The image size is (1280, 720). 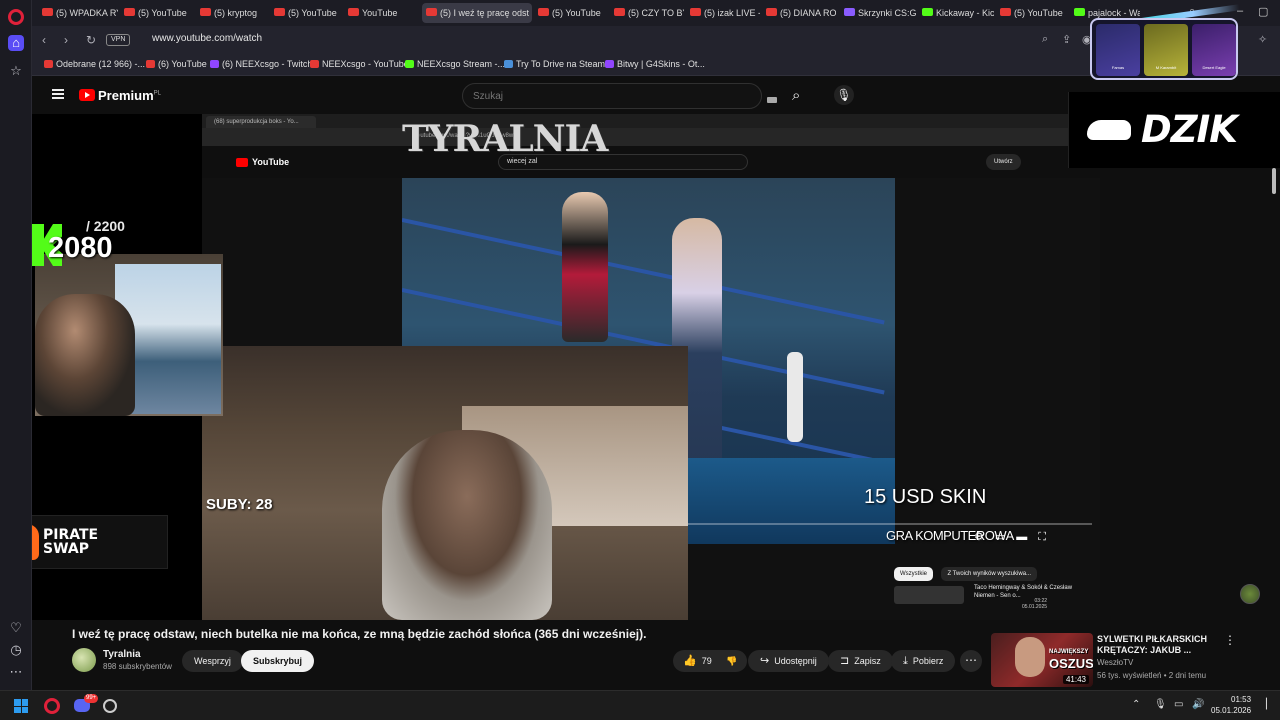 What do you see at coordinates (1079, 12) in the screenshot?
I see `kick-icon` at bounding box center [1079, 12].